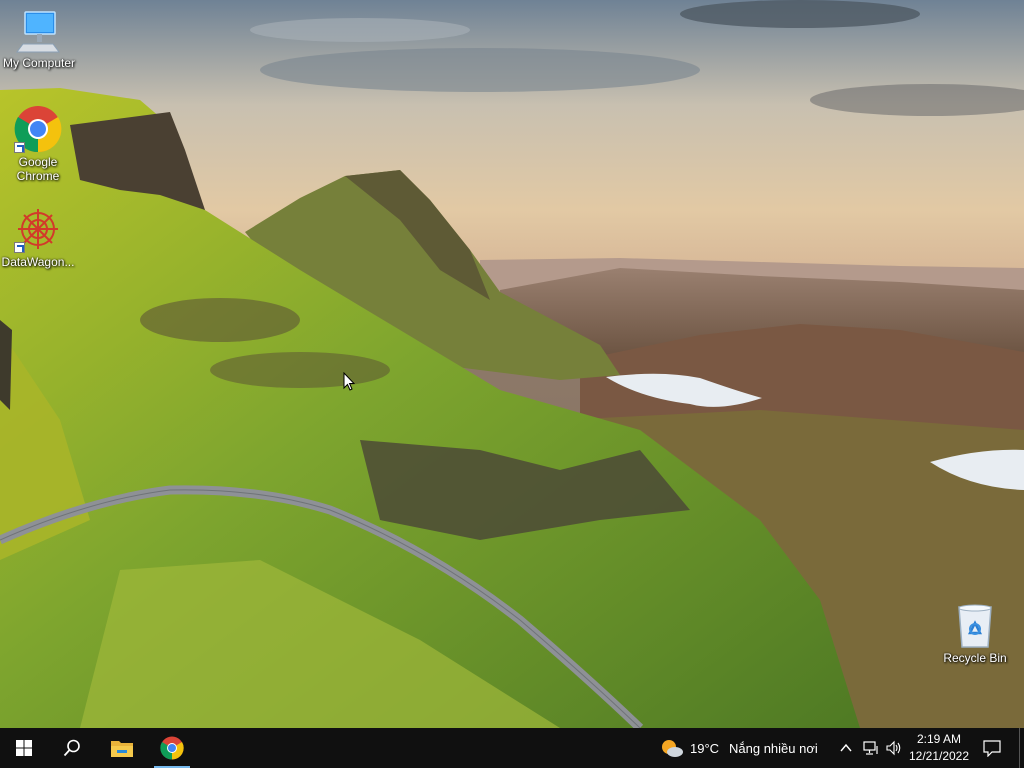 Image resolution: width=1024 pixels, height=768 pixels. Describe the element at coordinates (992, 748) in the screenshot. I see `notification-icon` at that location.